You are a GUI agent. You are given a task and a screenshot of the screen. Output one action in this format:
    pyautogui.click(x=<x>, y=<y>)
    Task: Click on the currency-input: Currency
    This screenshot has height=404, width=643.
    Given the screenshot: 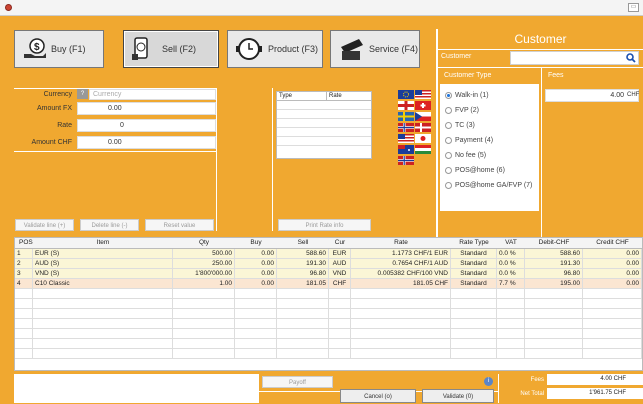 What is the action you would take?
    pyautogui.click(x=152, y=94)
    